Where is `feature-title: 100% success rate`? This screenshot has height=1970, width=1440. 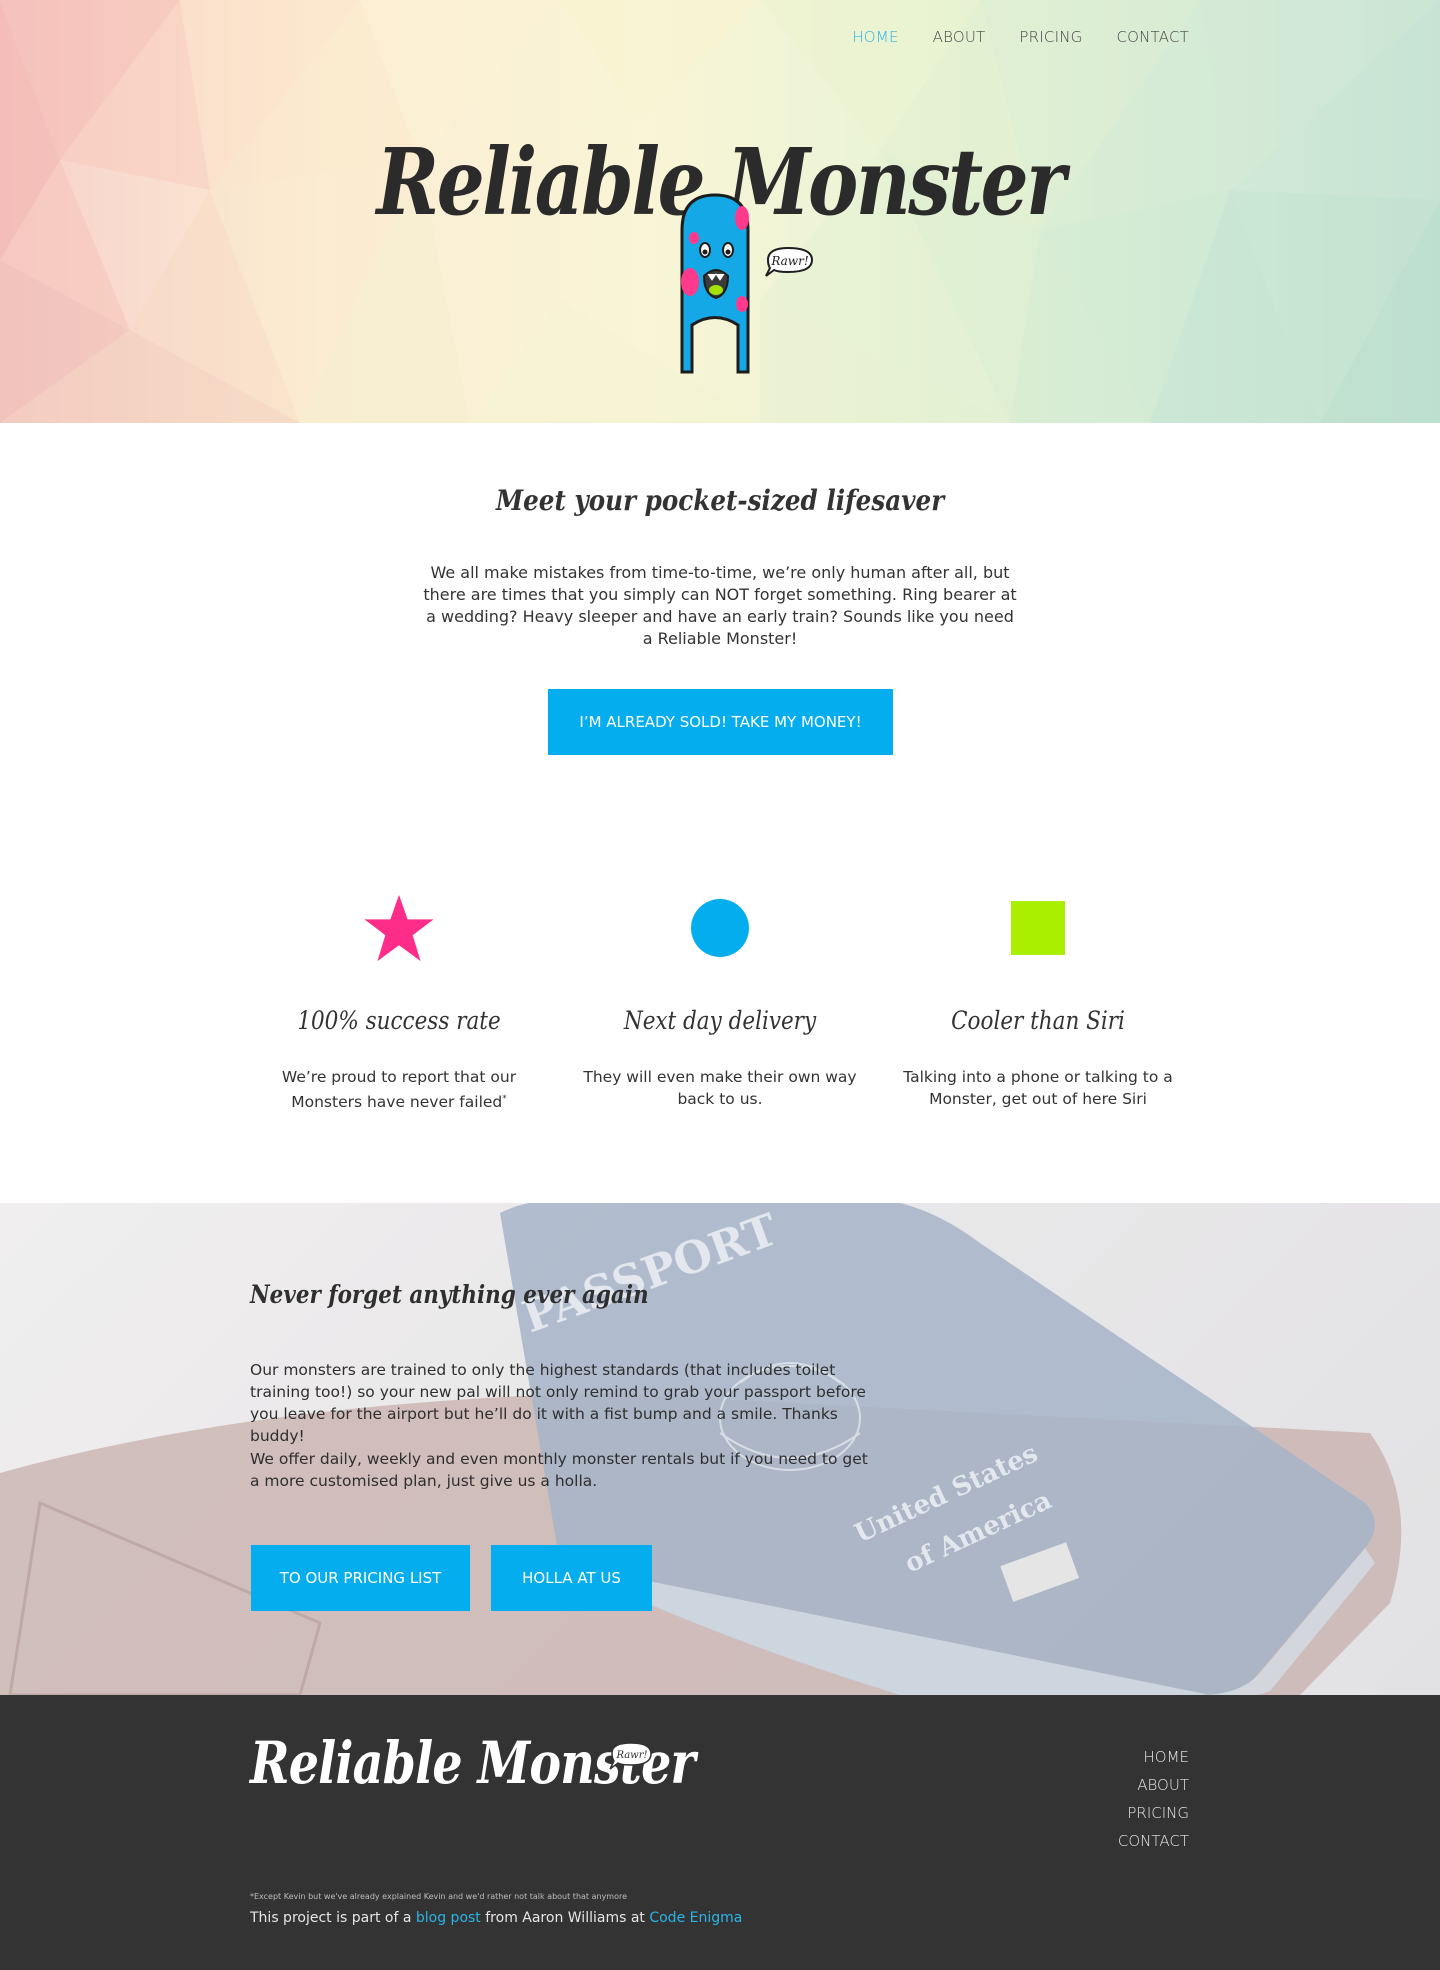 feature-title: 100% success rate is located at coordinates (399, 1020).